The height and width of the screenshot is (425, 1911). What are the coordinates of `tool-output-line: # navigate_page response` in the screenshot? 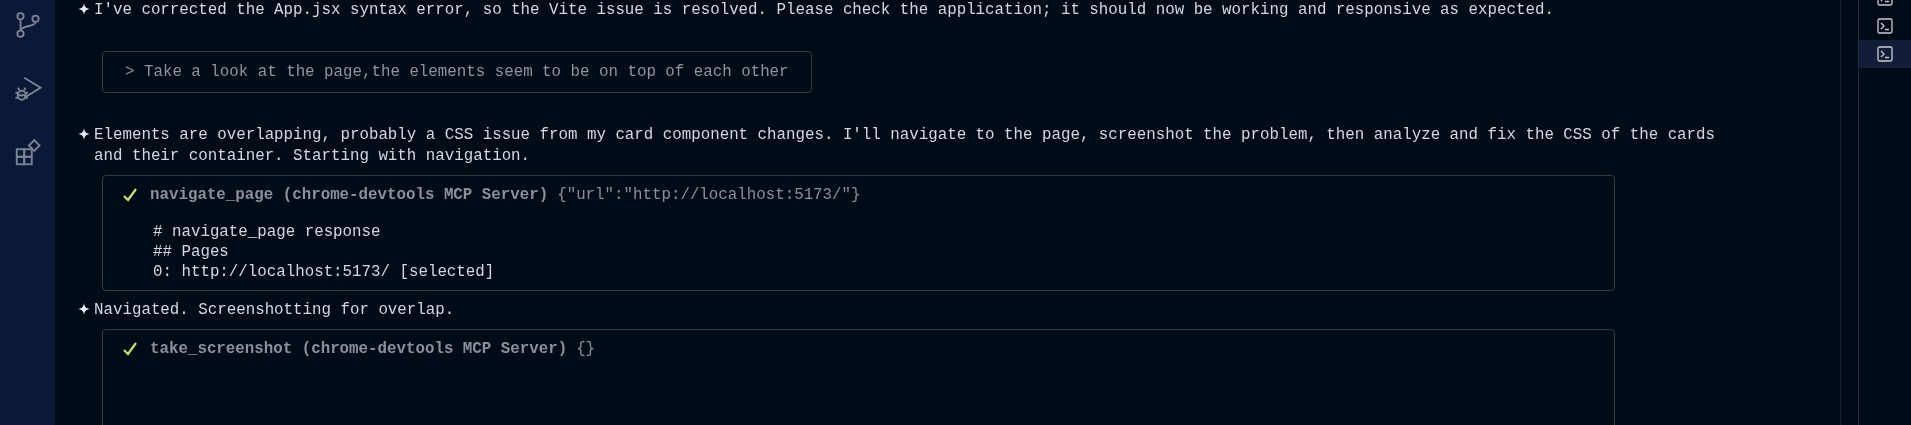 It's located at (267, 232).